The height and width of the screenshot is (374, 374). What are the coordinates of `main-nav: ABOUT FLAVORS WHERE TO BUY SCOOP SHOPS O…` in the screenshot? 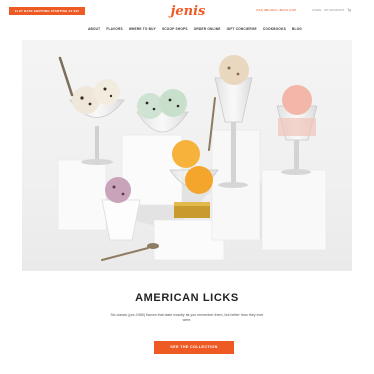 It's located at (195, 29).